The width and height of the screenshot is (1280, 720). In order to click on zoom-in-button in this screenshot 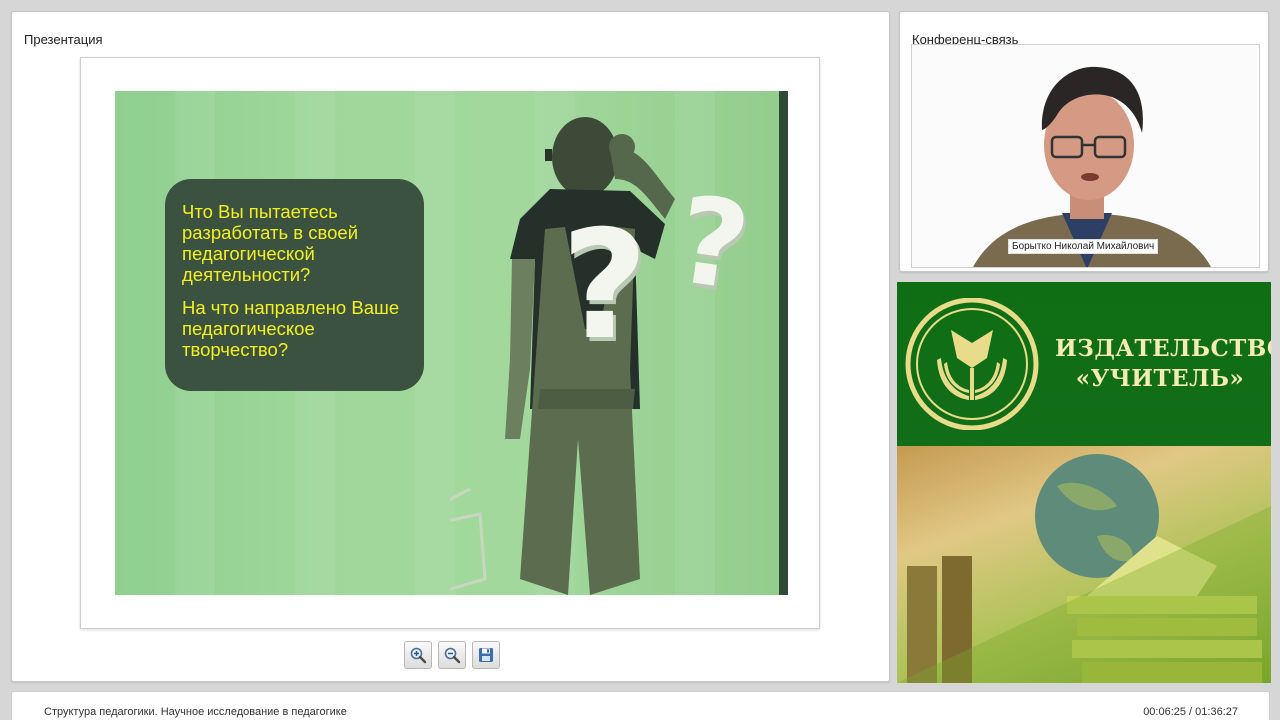, I will do `click(418, 655)`.